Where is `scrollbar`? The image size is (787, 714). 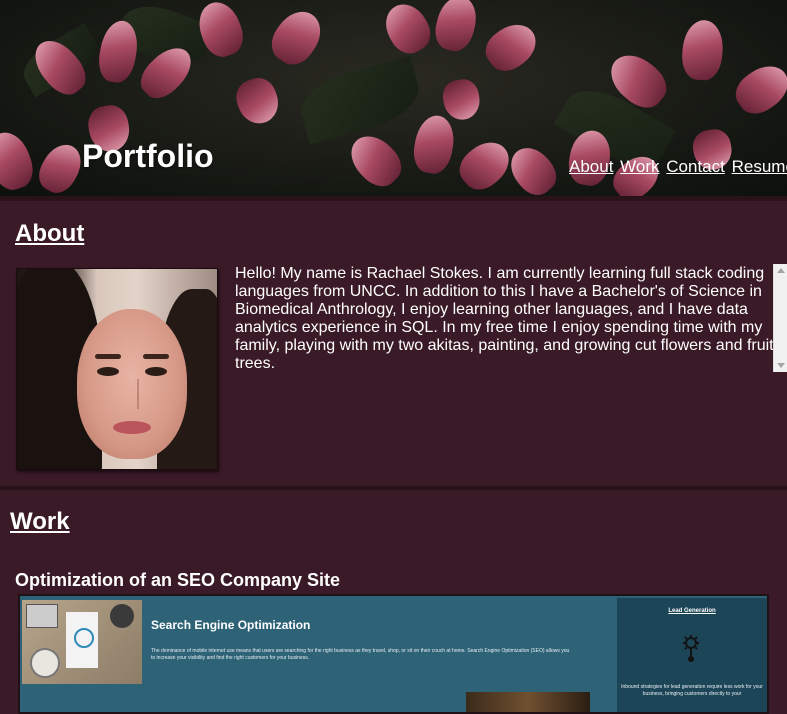 scrollbar is located at coordinates (780, 318).